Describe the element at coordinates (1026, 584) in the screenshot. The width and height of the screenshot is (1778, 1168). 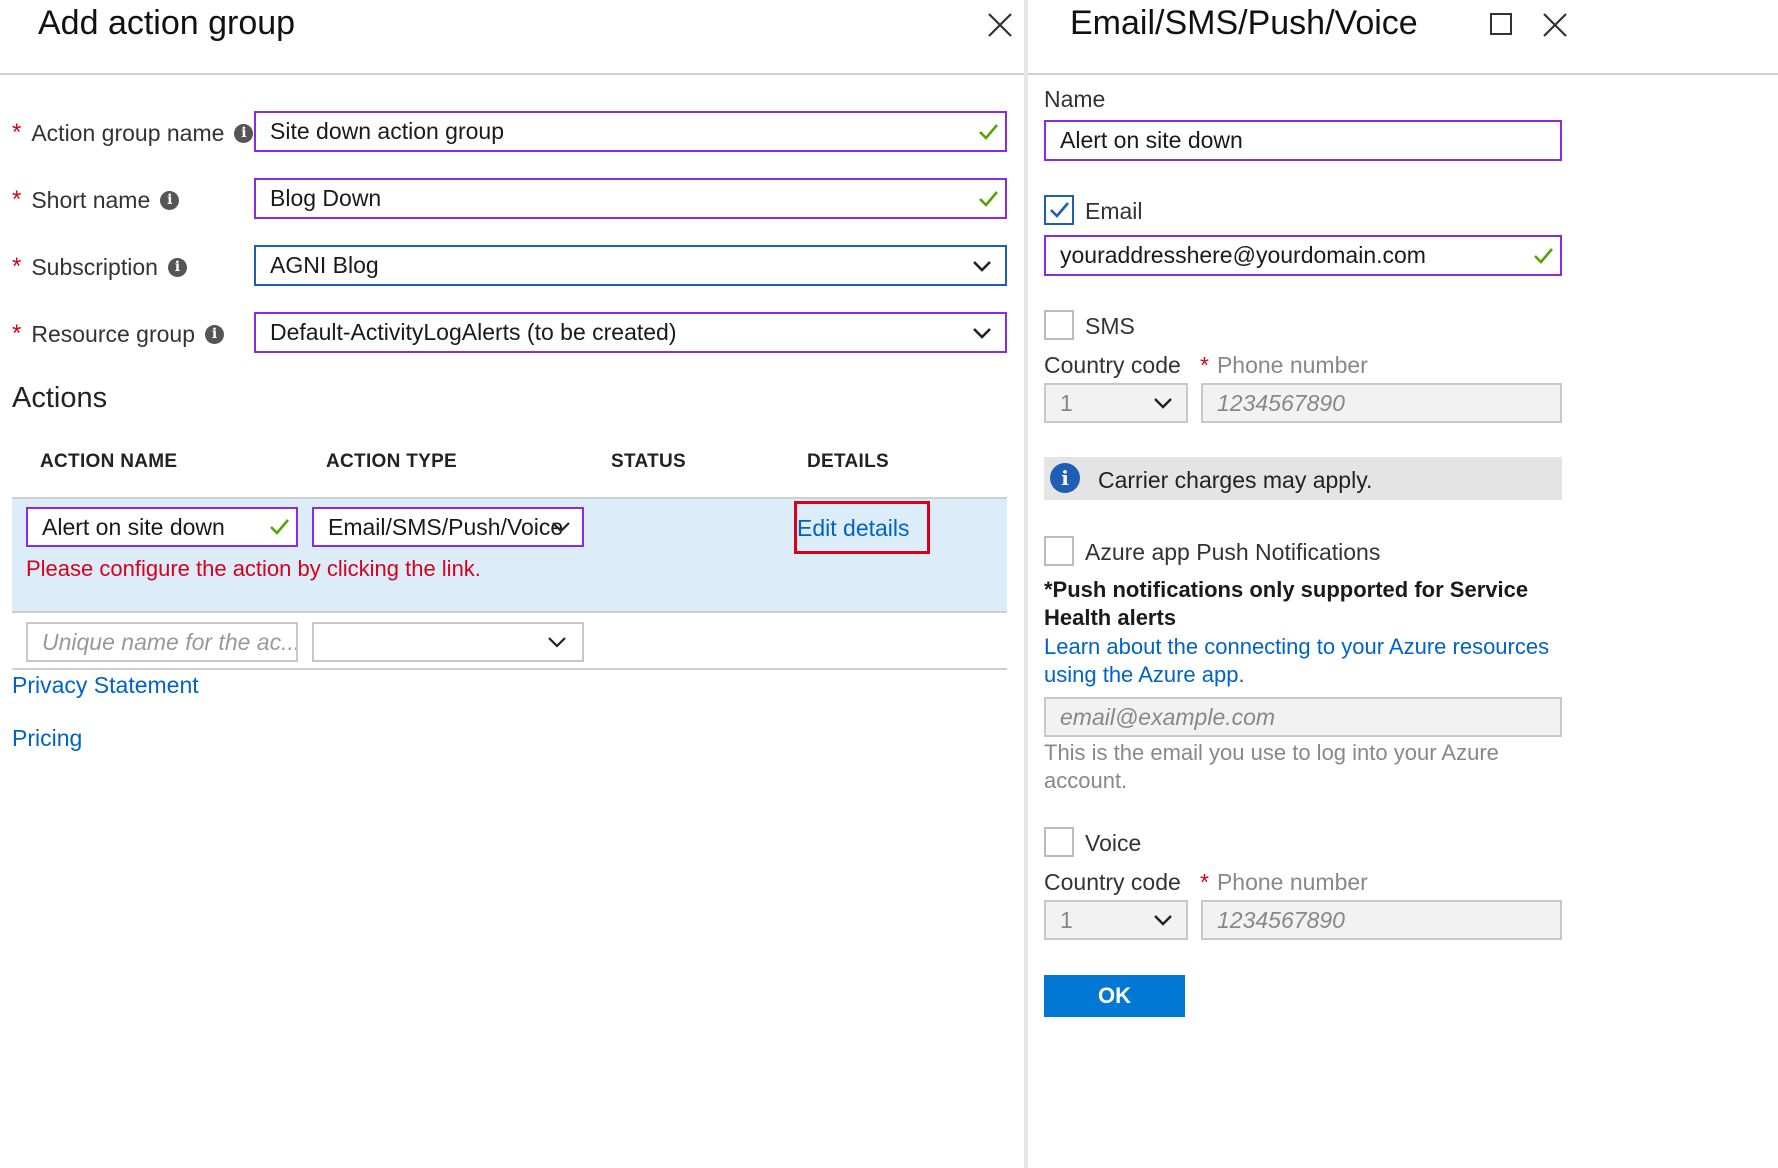
I see `panel-separator` at that location.